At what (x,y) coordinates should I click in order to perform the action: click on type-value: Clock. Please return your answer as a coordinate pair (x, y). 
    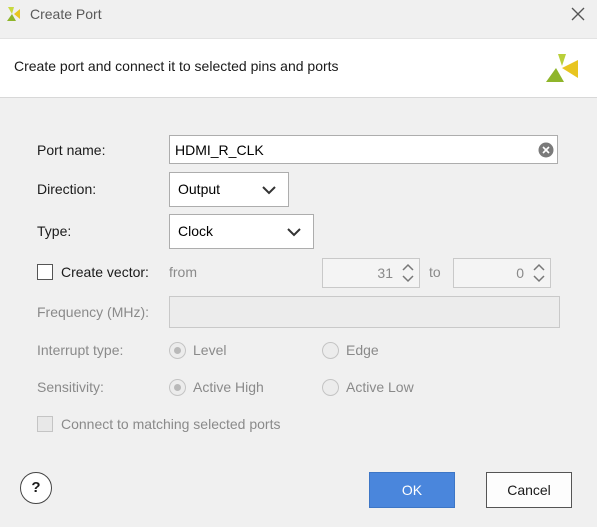
    Looking at the image, I should click on (196, 231).